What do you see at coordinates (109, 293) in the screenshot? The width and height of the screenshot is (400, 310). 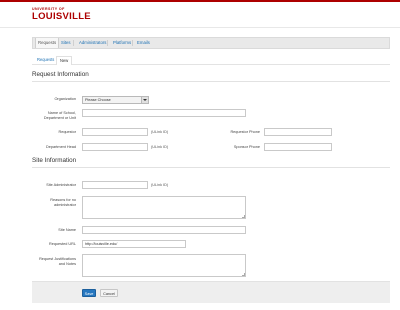 I see `cancel-button: Cancel` at bounding box center [109, 293].